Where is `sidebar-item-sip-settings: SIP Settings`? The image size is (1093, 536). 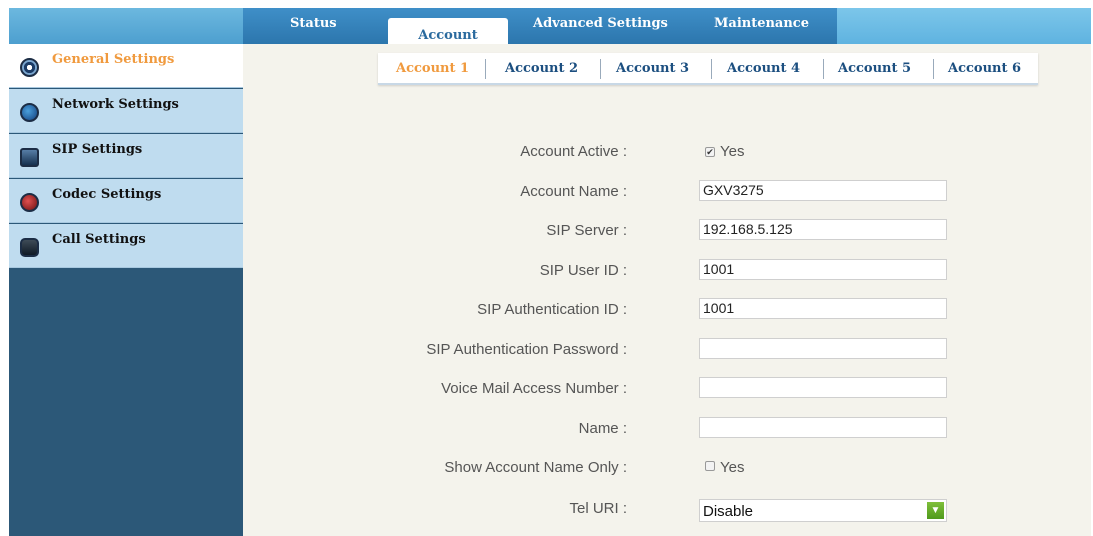
sidebar-item-sip-settings: SIP Settings is located at coordinates (126, 156).